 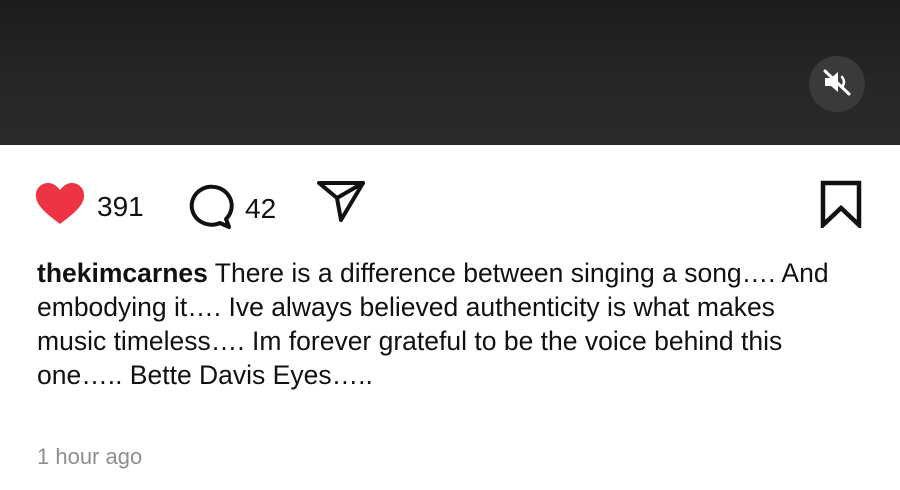 I want to click on mute-toggle-button, so click(x=837, y=84).